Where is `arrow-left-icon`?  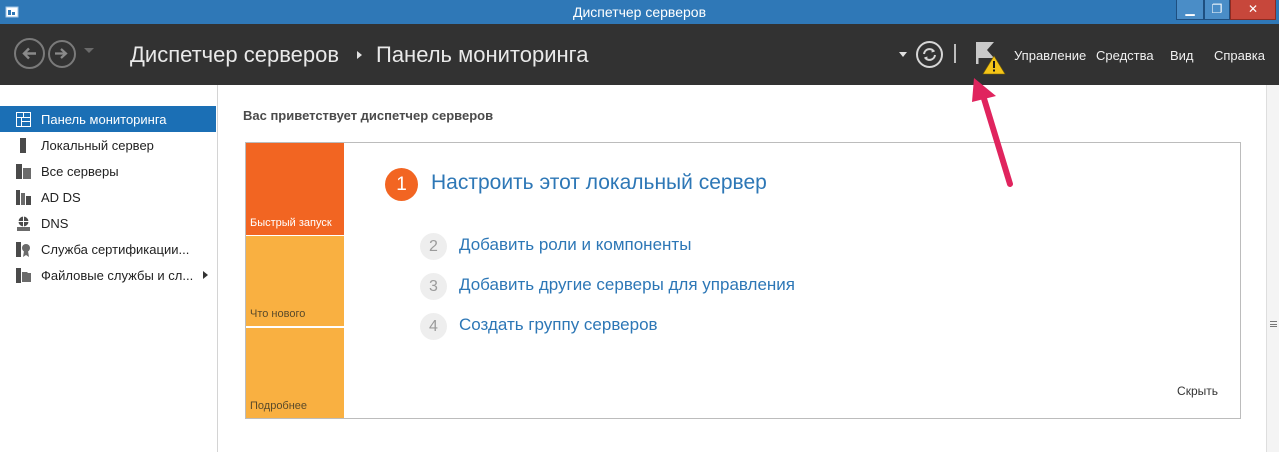 arrow-left-icon is located at coordinates (29, 53).